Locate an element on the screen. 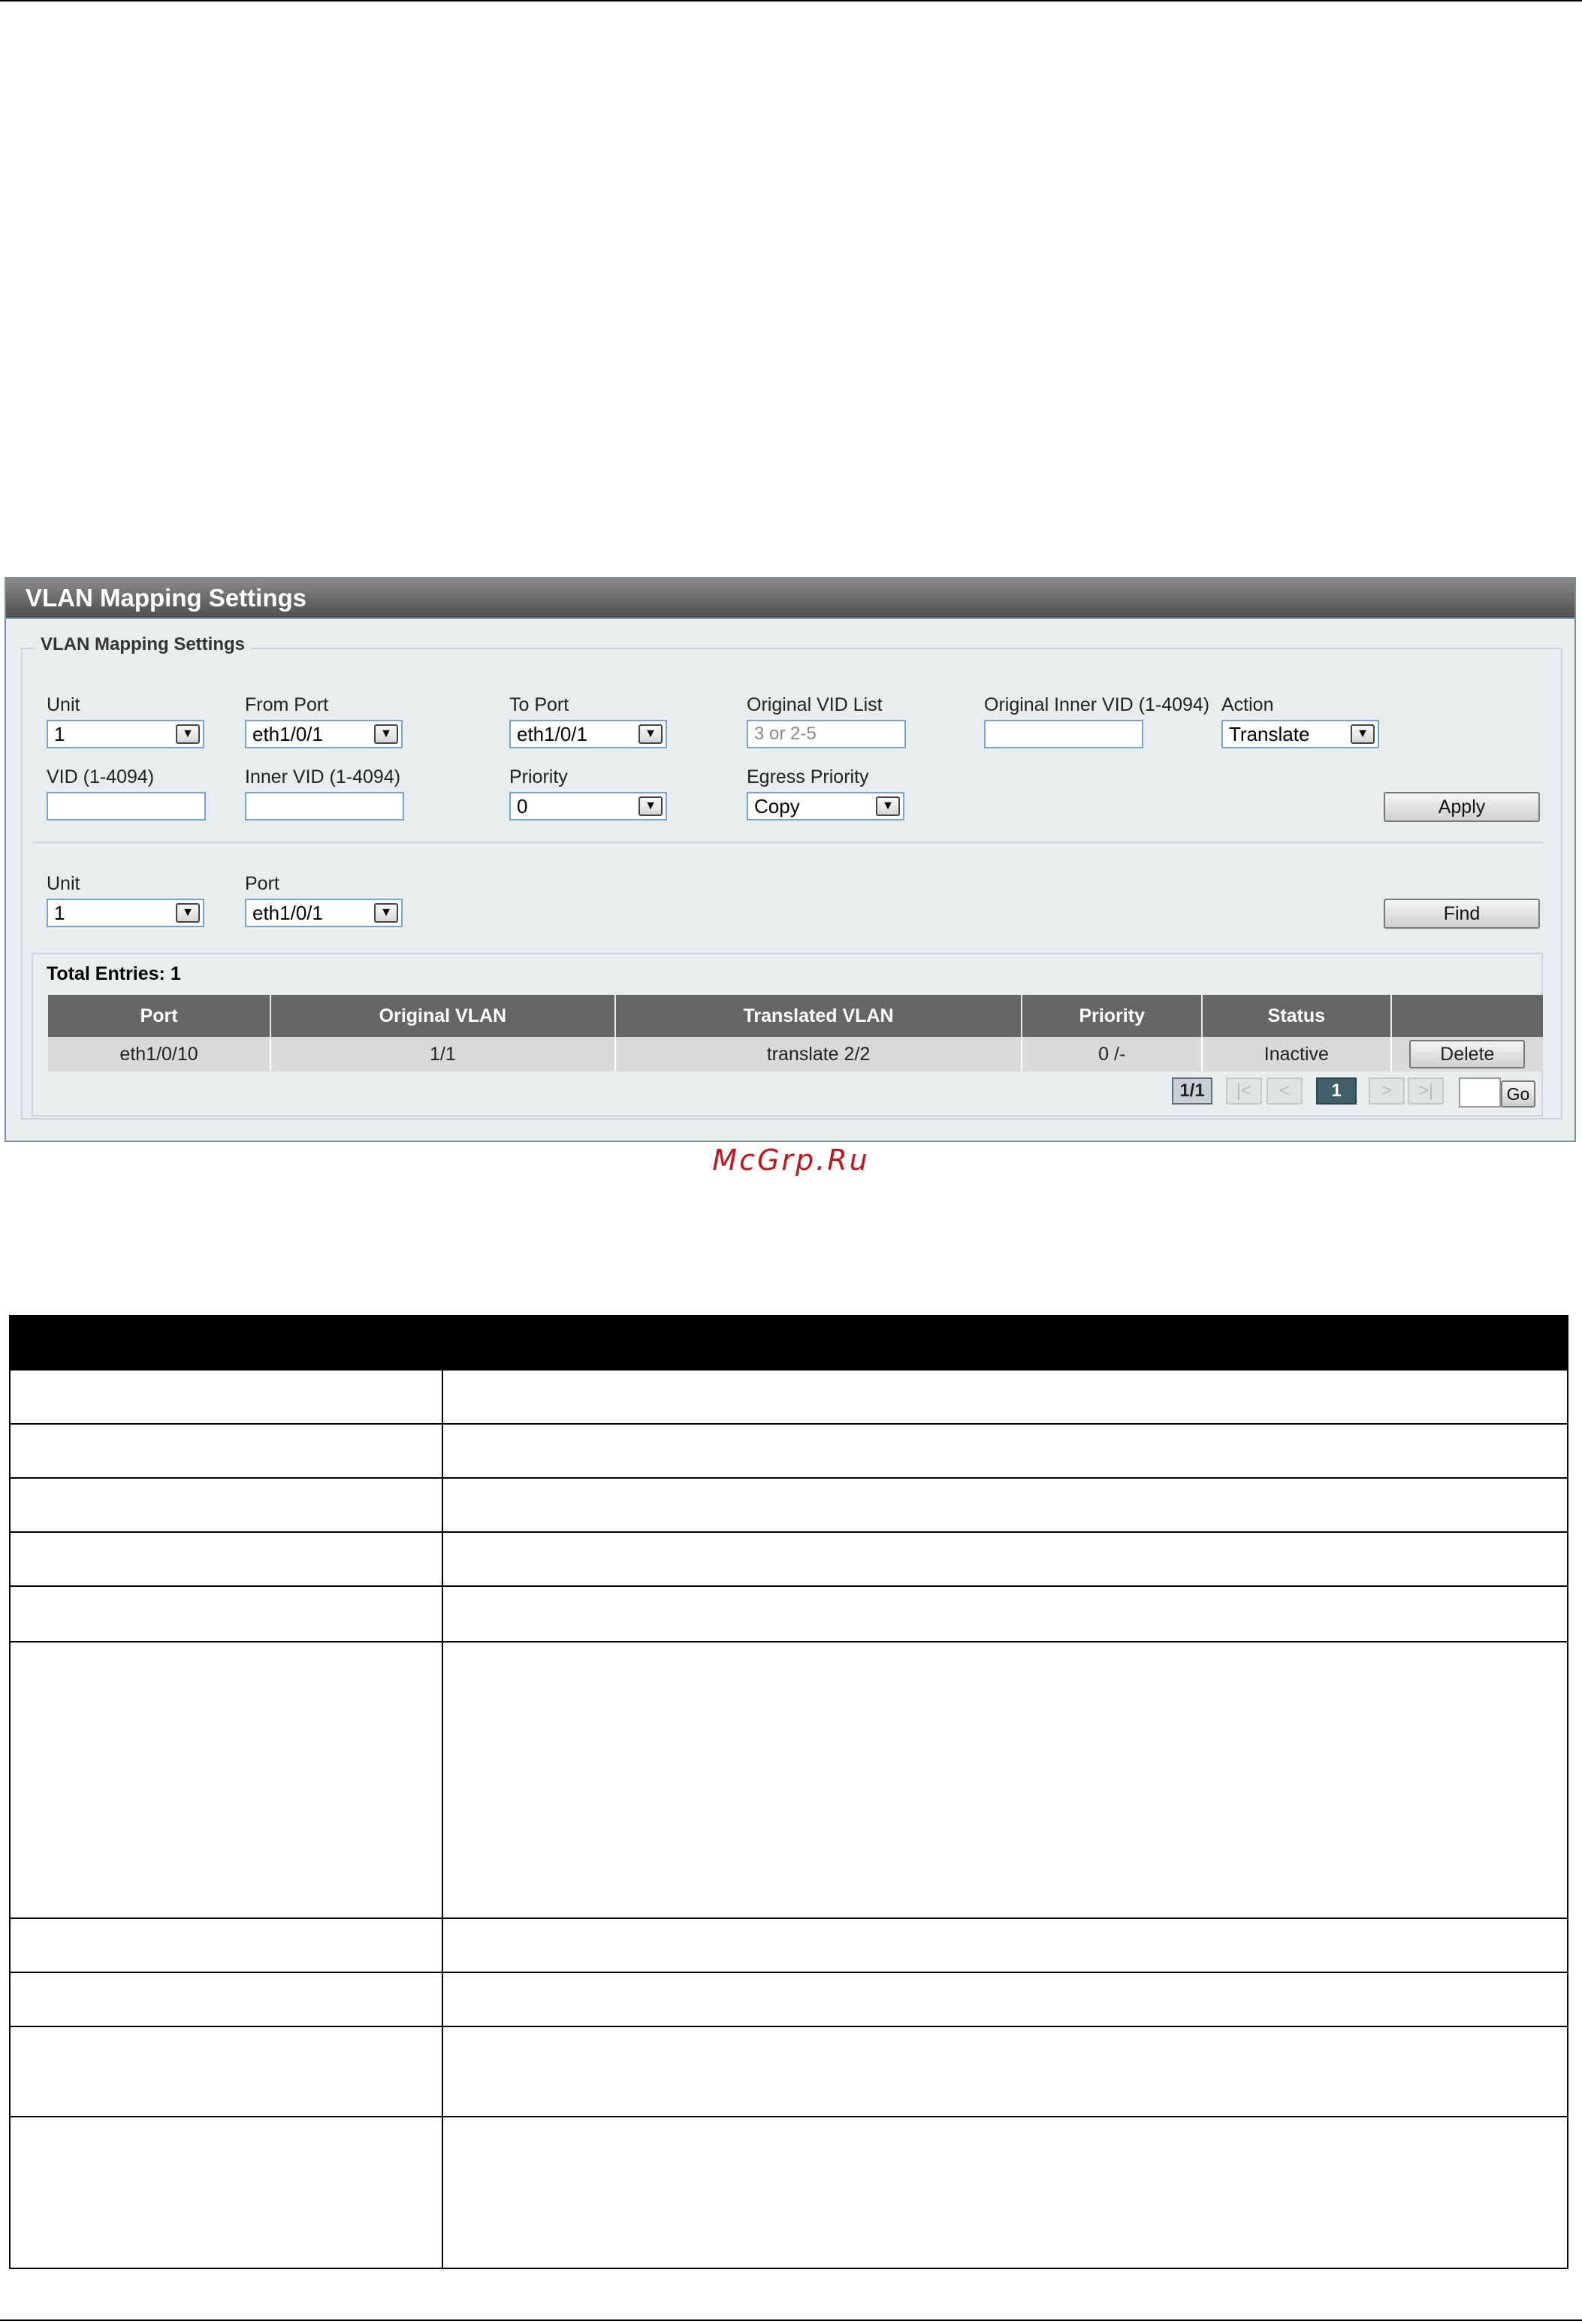  priority-value: 0 is located at coordinates (522, 806).